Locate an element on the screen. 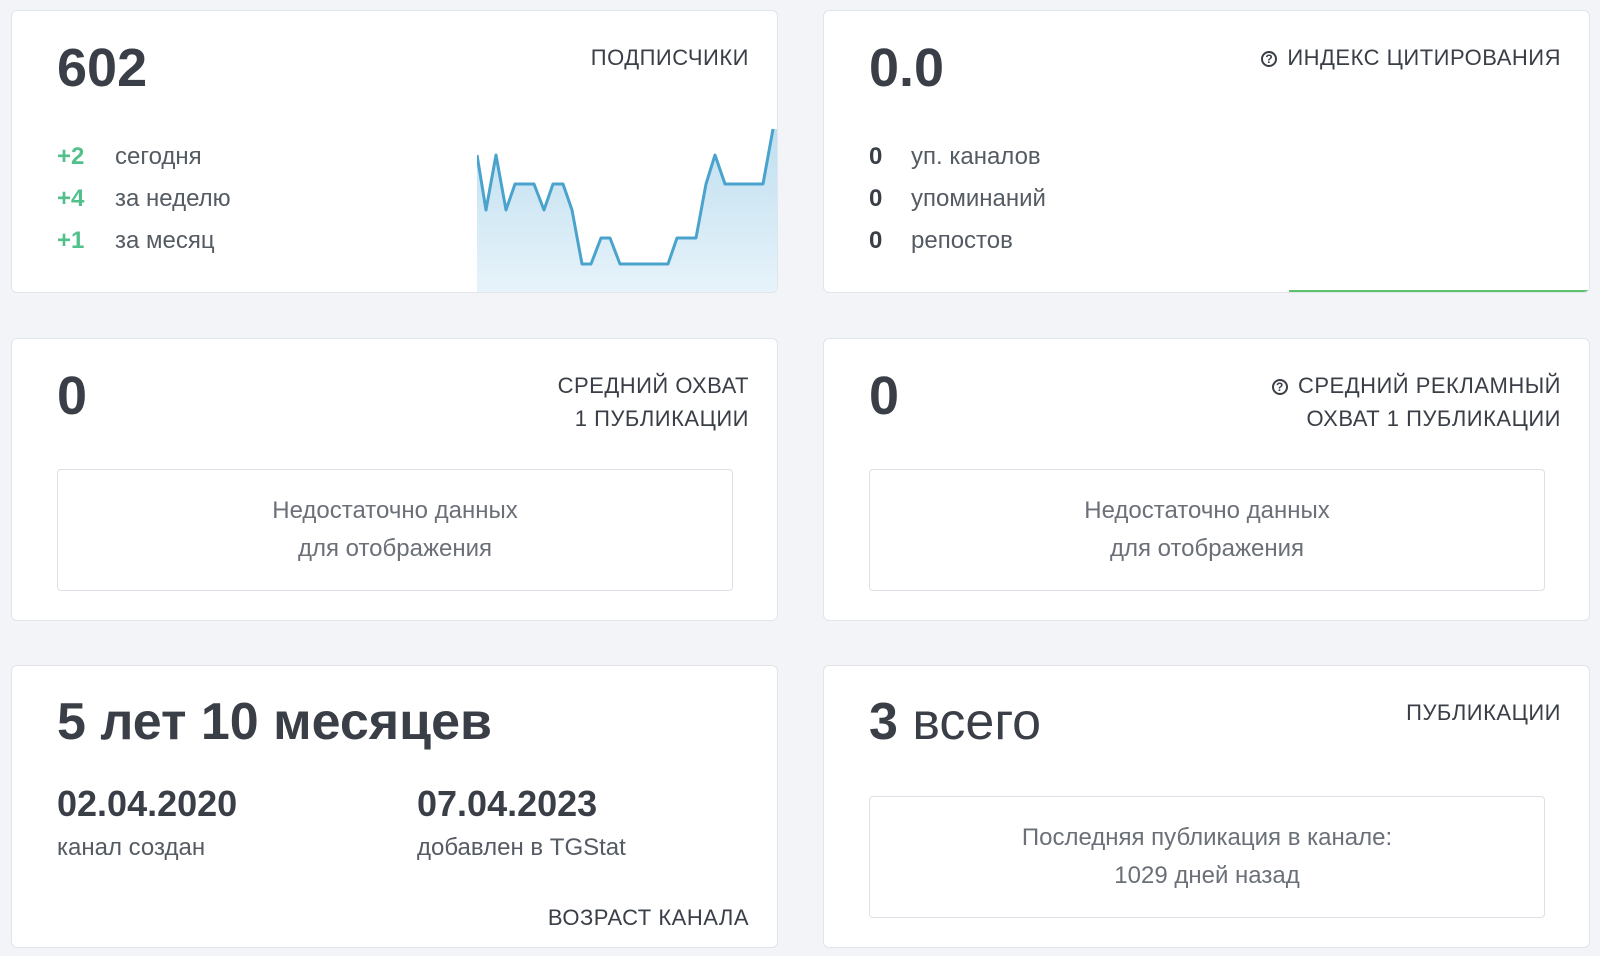 This screenshot has height=956, width=1600. stat-row-week: +4 за неделю is located at coordinates (144, 199).